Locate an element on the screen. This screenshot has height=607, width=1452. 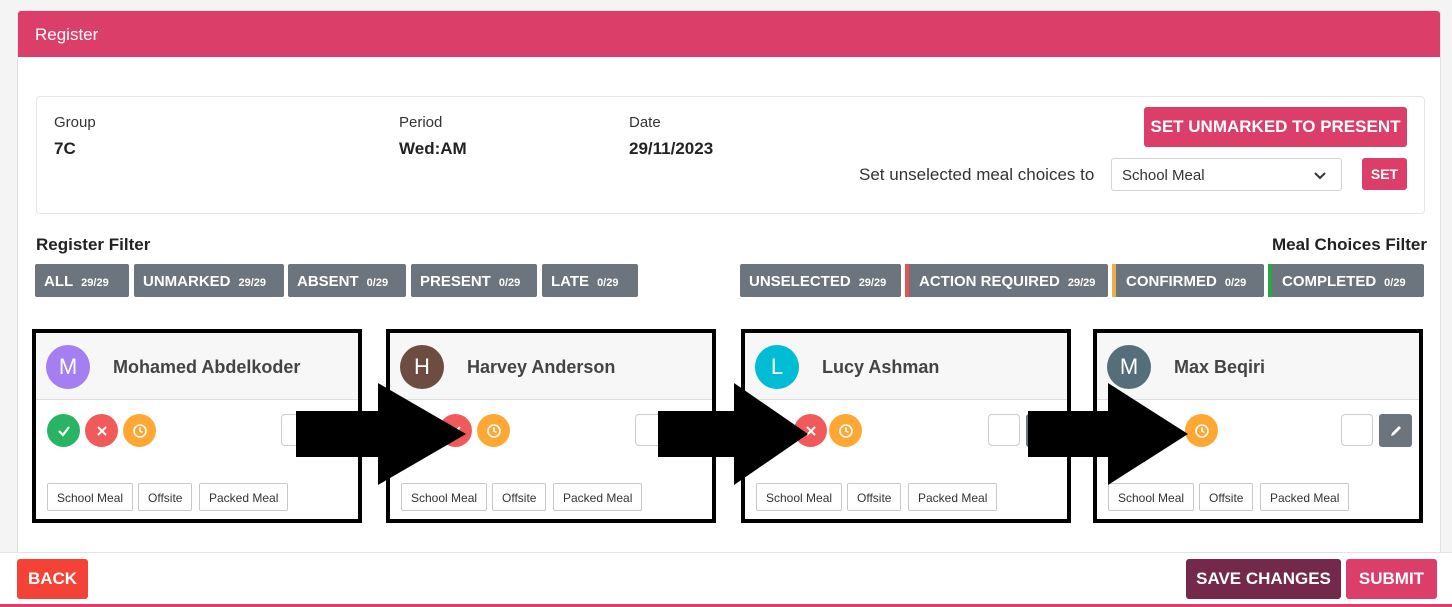
student-name: Lucy Ashman is located at coordinates (881, 367).